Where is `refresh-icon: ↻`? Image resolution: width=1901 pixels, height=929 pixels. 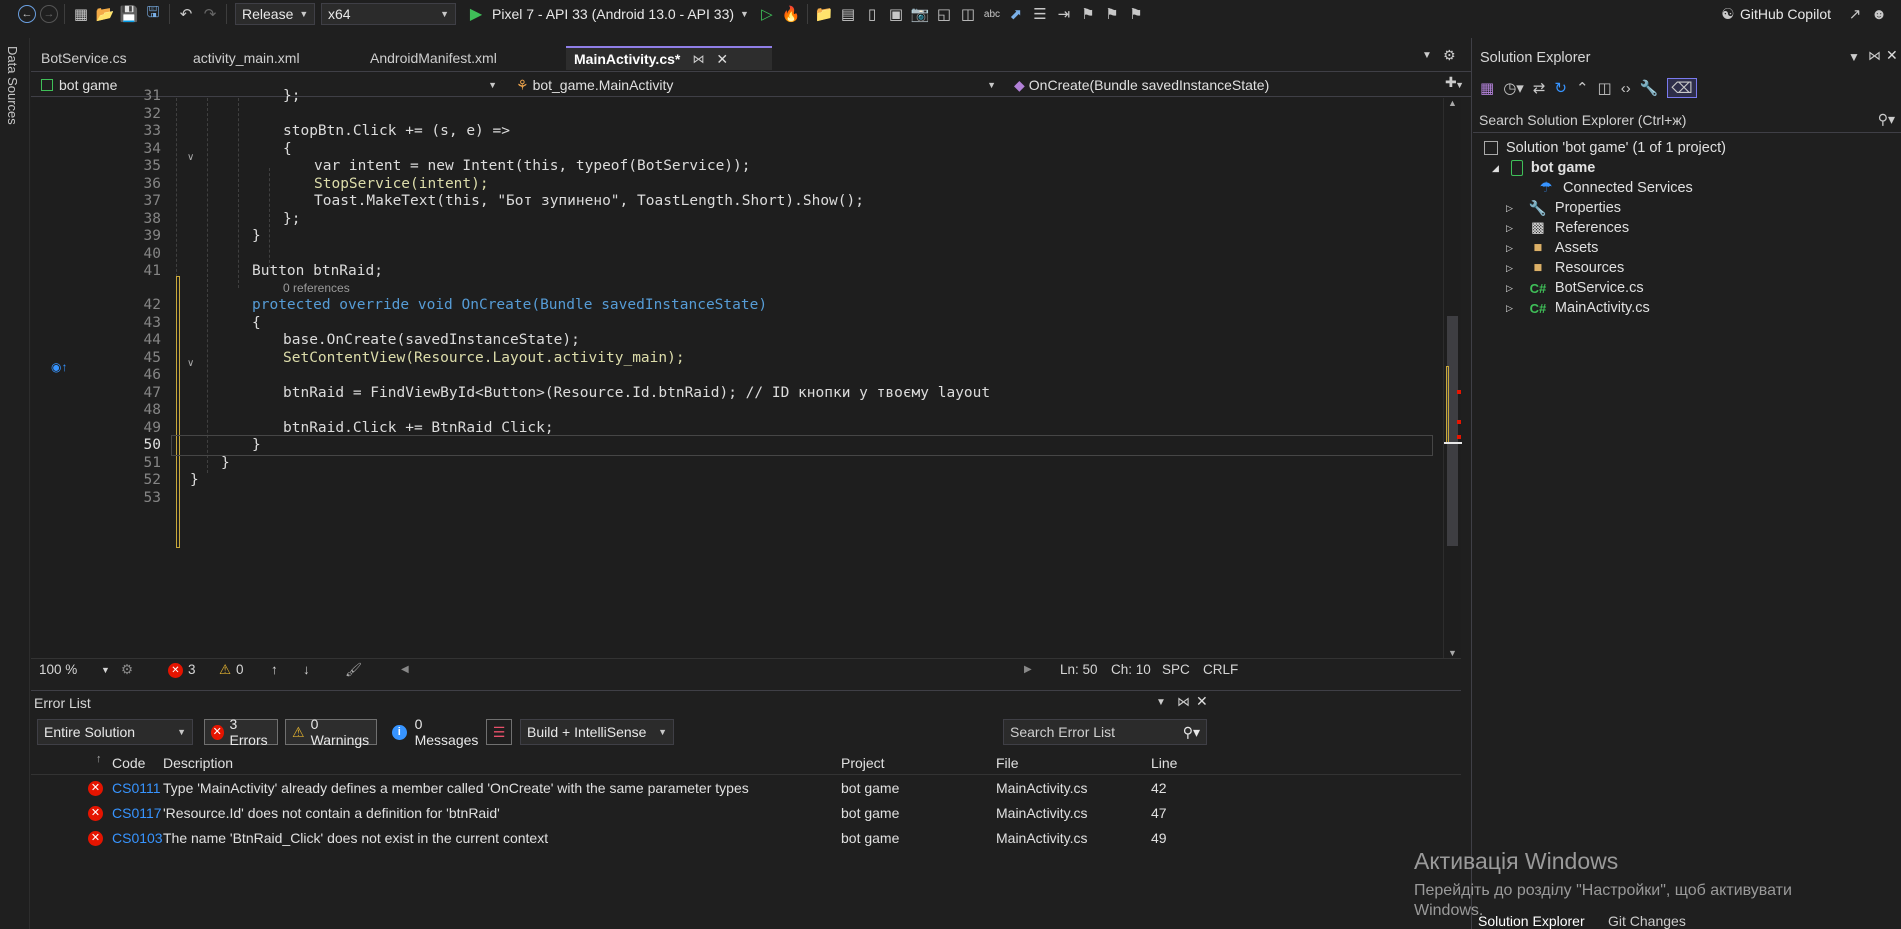
refresh-icon: ↻ is located at coordinates (1560, 88).